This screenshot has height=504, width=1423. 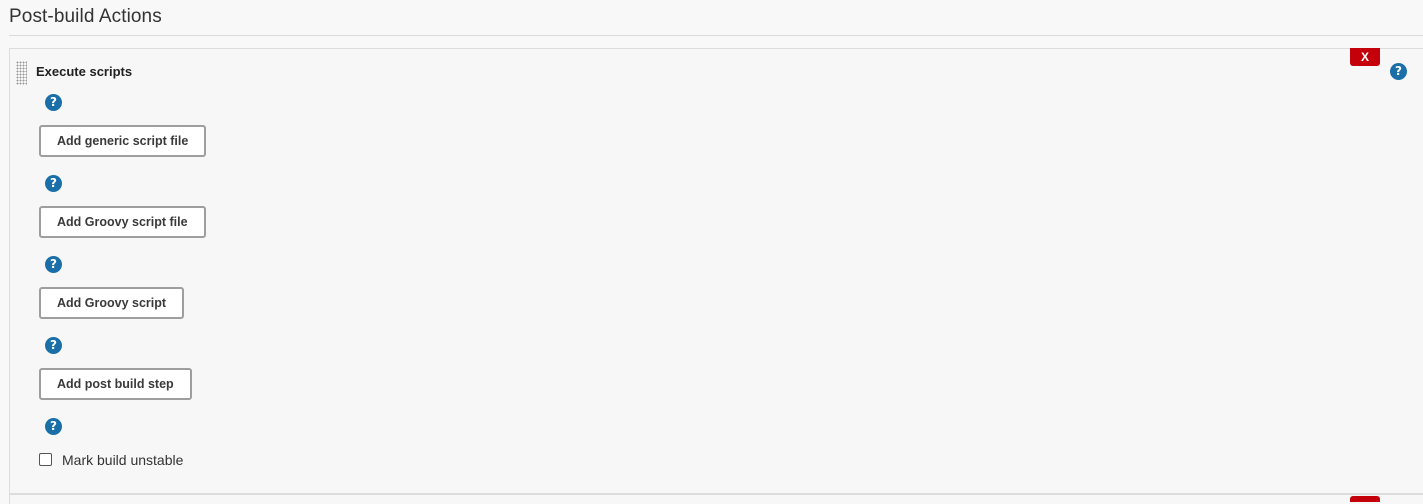 What do you see at coordinates (85, 16) in the screenshot?
I see `section-title: Post-build Actions` at bounding box center [85, 16].